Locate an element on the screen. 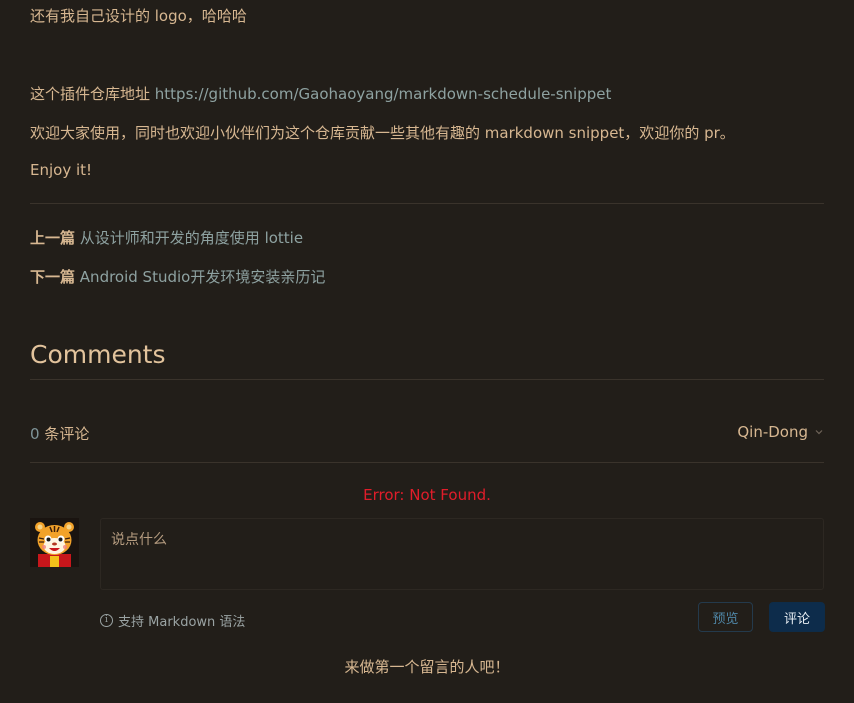 The width and height of the screenshot is (854, 703). preview-button: 预览 is located at coordinates (725, 617).